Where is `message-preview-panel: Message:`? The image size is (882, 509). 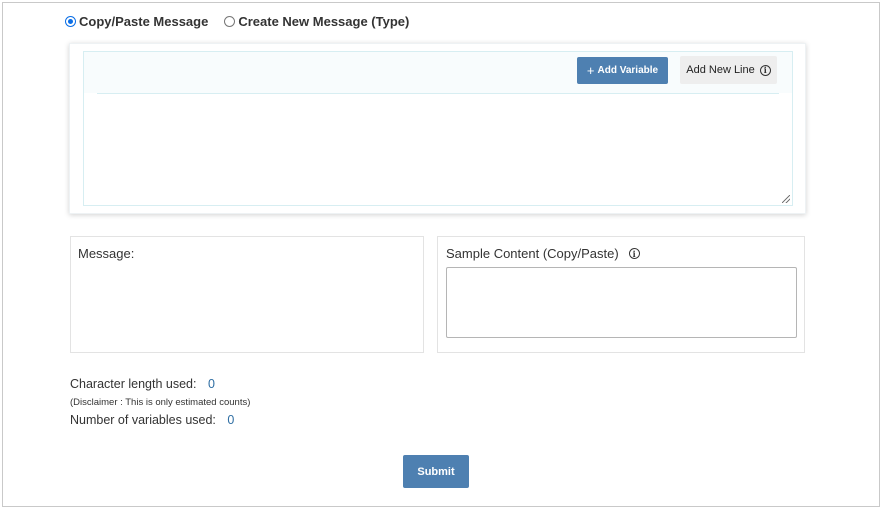 message-preview-panel: Message: is located at coordinates (247, 294).